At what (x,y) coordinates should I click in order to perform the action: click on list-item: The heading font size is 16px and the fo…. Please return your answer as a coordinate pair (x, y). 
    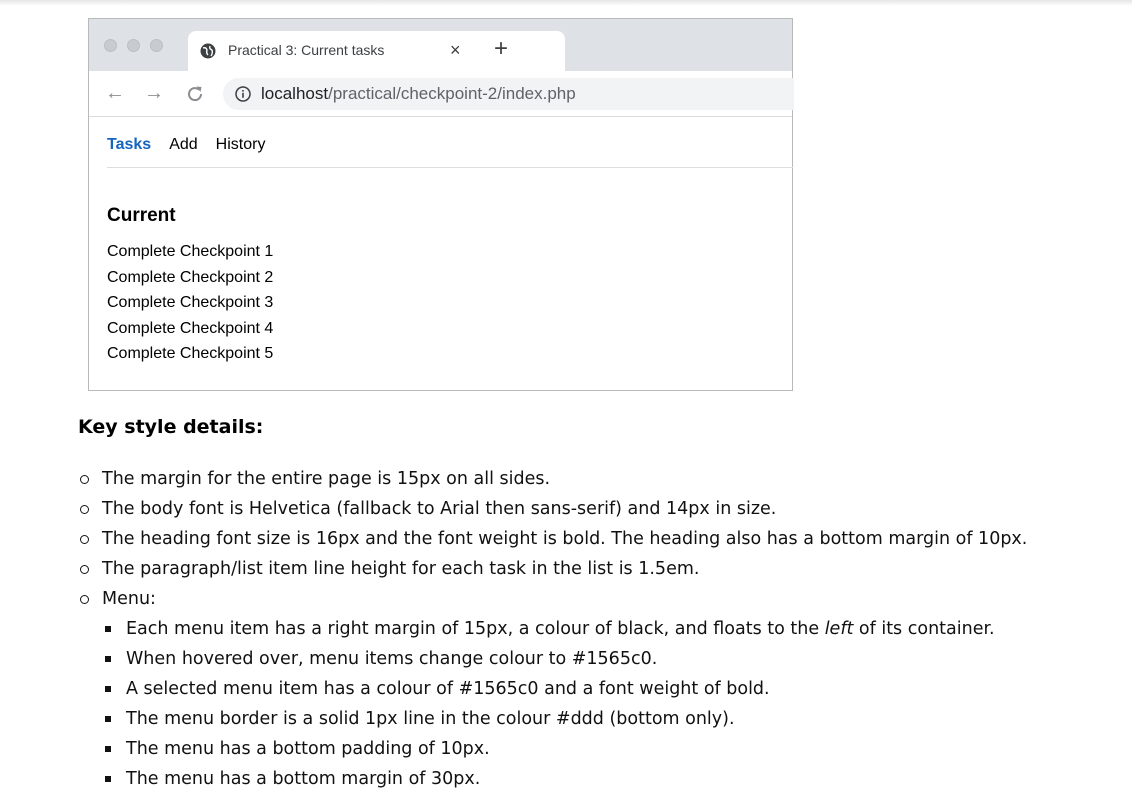
    Looking at the image, I should click on (598, 539).